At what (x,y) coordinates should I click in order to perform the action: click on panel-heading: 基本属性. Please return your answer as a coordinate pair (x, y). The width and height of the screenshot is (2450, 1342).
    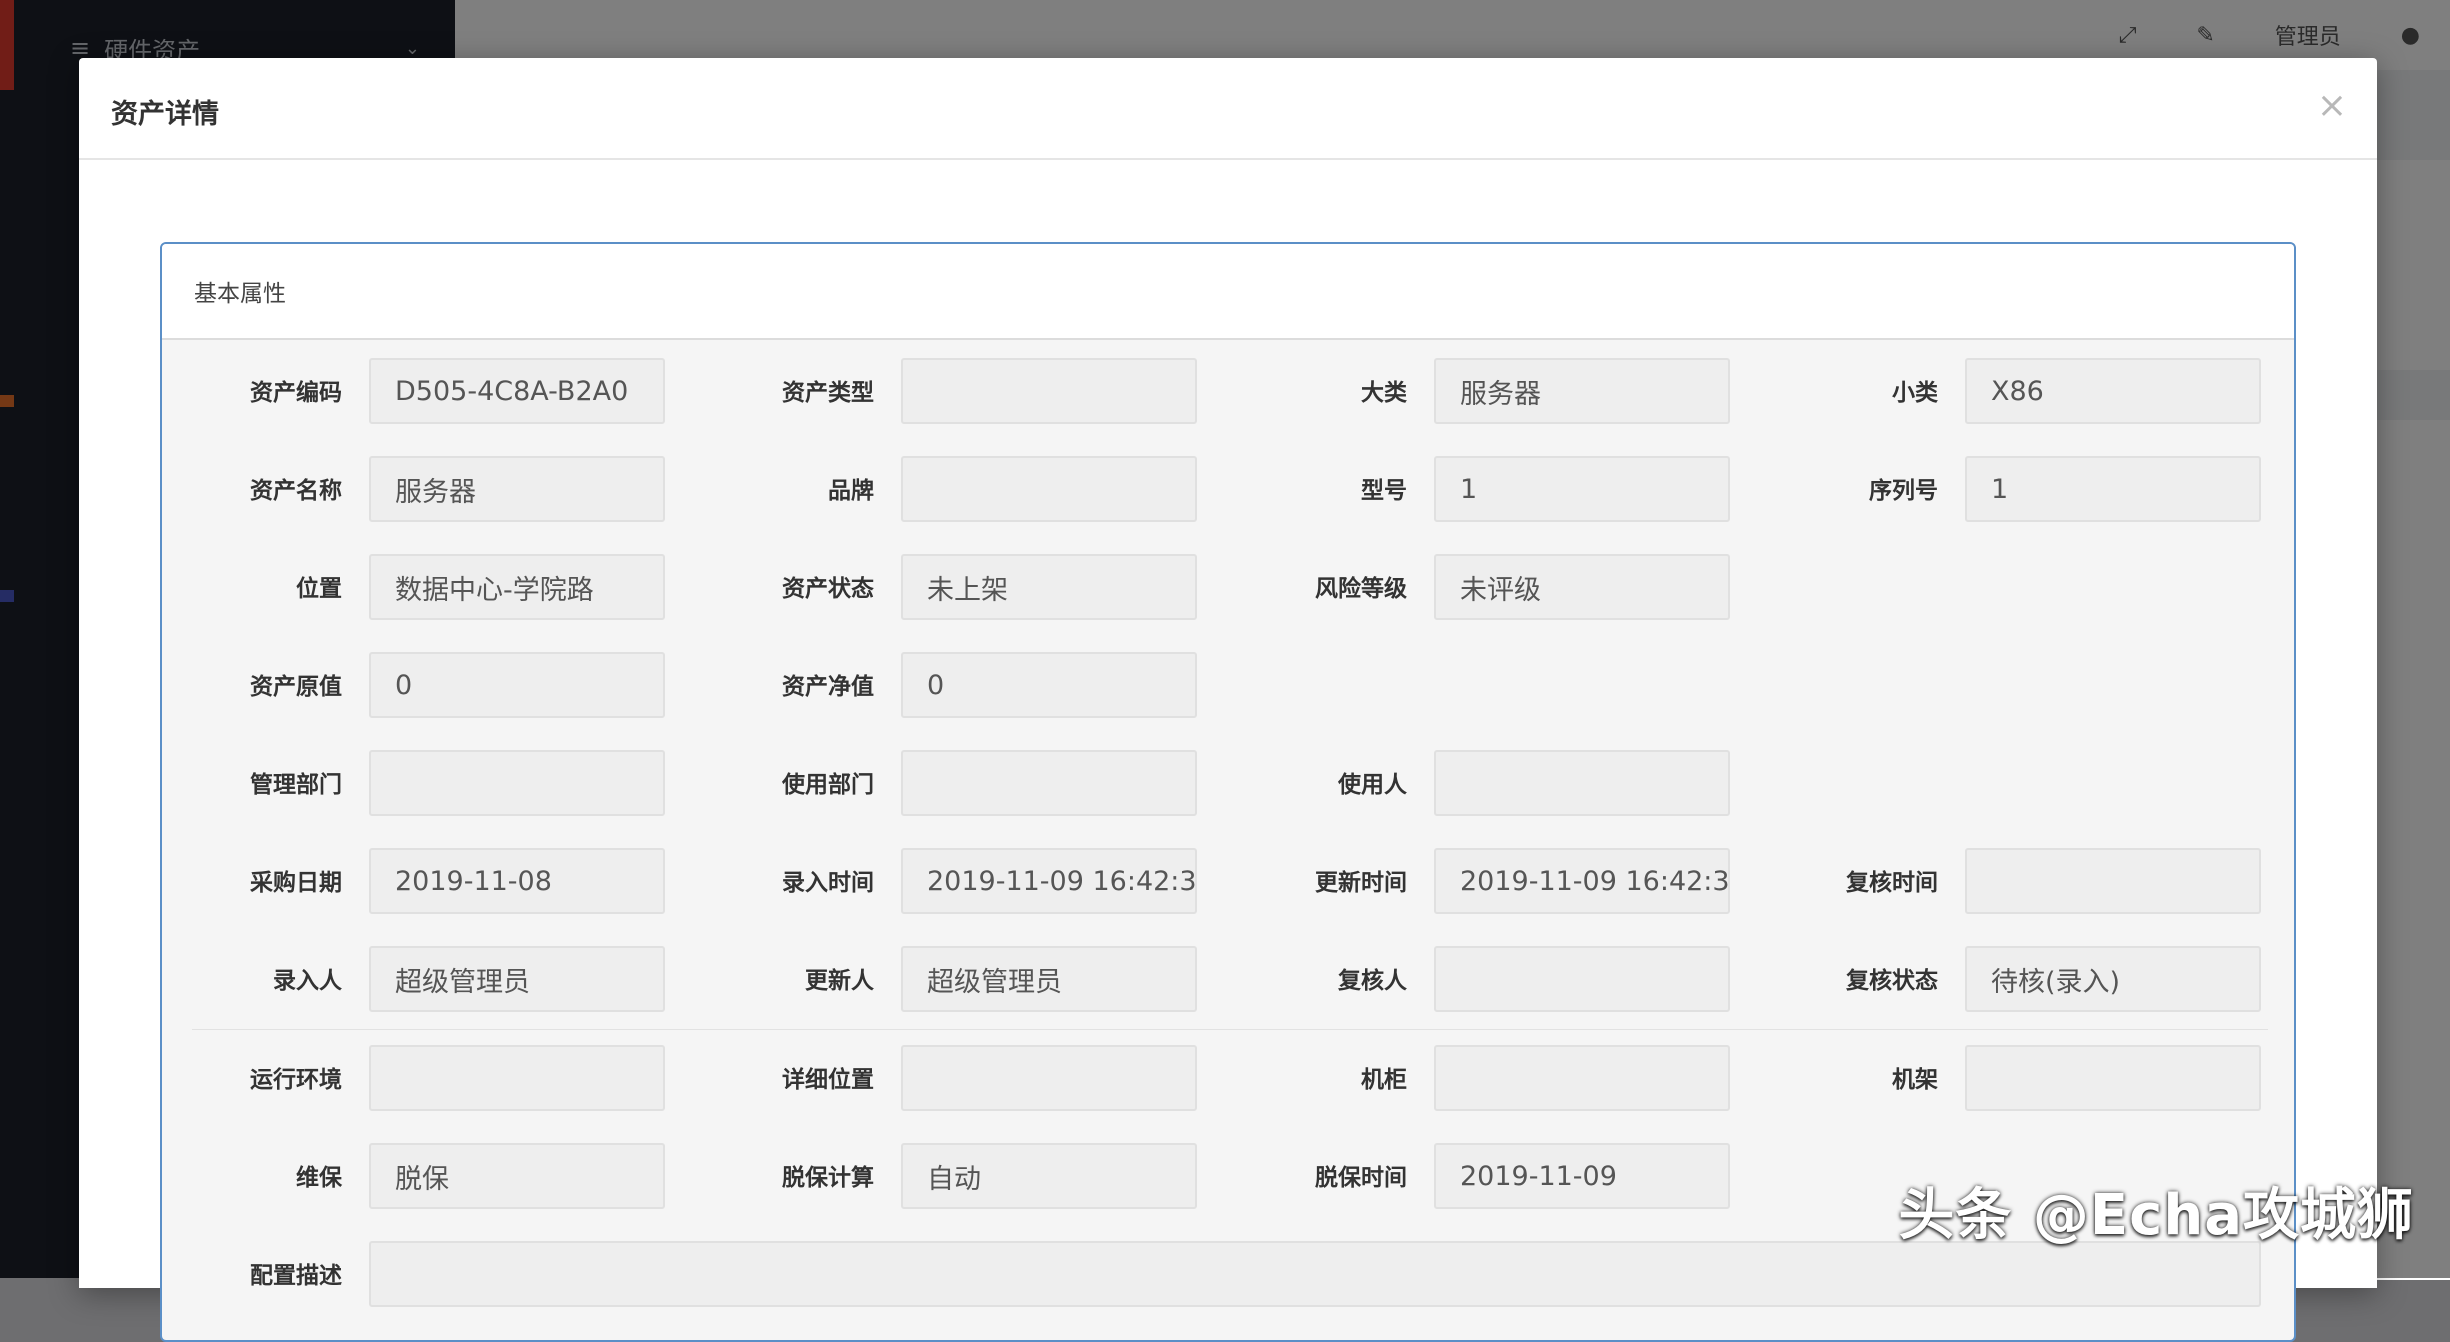
    Looking at the image, I should click on (1228, 292).